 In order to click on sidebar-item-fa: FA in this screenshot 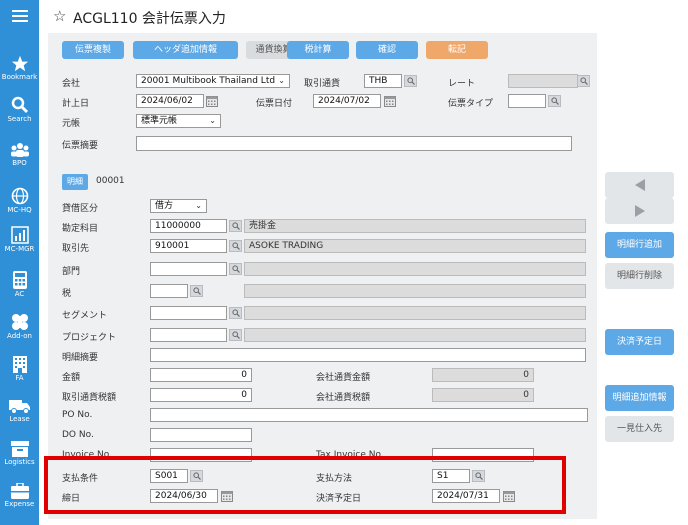, I will do `click(19, 368)`.